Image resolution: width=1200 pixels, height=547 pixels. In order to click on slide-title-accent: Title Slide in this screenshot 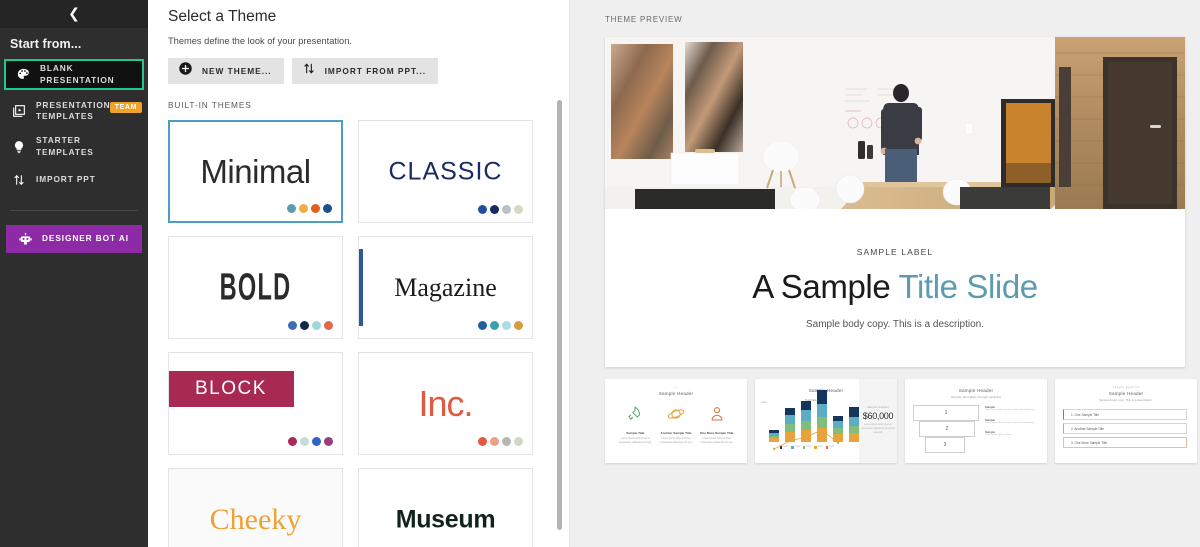, I will do `click(968, 286)`.